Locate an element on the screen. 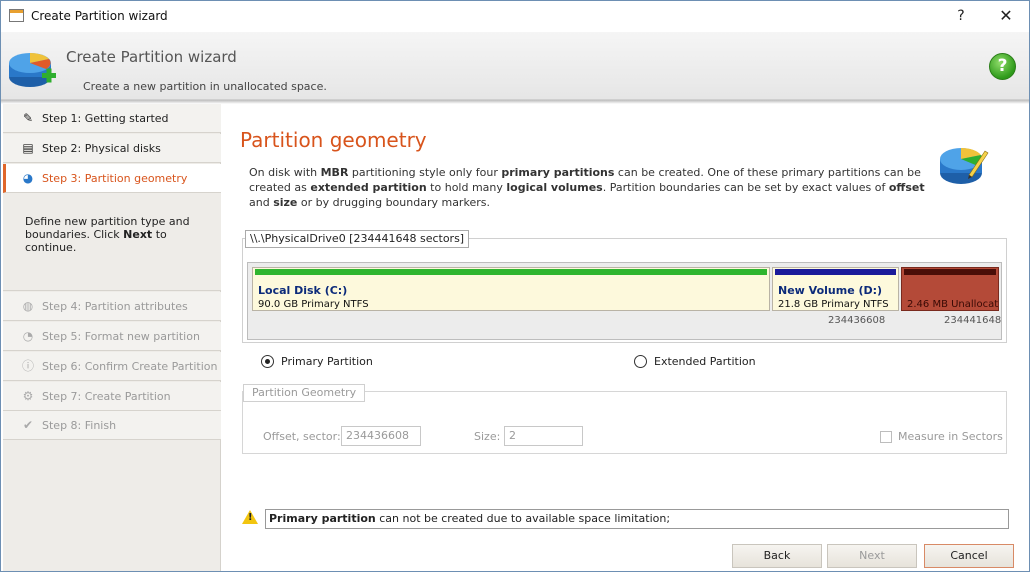 The image size is (1030, 572). desc-text: to hold many is located at coordinates (466, 187).